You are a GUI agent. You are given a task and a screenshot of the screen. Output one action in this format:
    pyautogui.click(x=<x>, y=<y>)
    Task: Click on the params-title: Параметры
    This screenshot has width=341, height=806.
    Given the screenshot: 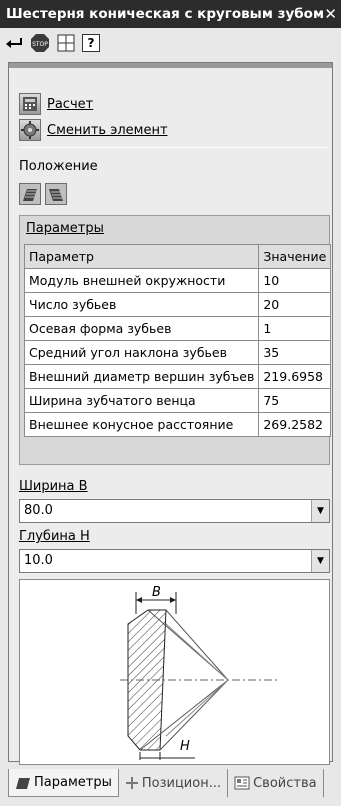 What is the action you would take?
    pyautogui.click(x=65, y=228)
    